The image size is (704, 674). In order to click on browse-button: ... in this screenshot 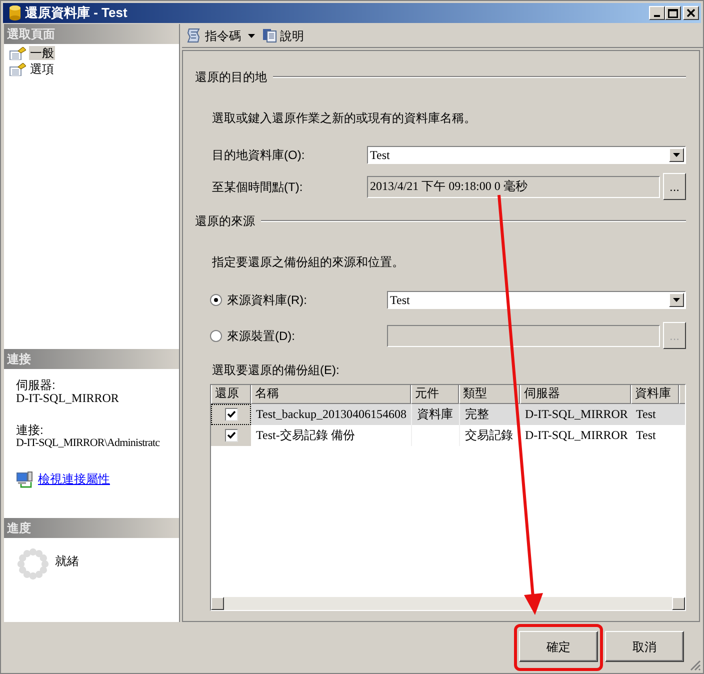, I will do `click(674, 186)`.